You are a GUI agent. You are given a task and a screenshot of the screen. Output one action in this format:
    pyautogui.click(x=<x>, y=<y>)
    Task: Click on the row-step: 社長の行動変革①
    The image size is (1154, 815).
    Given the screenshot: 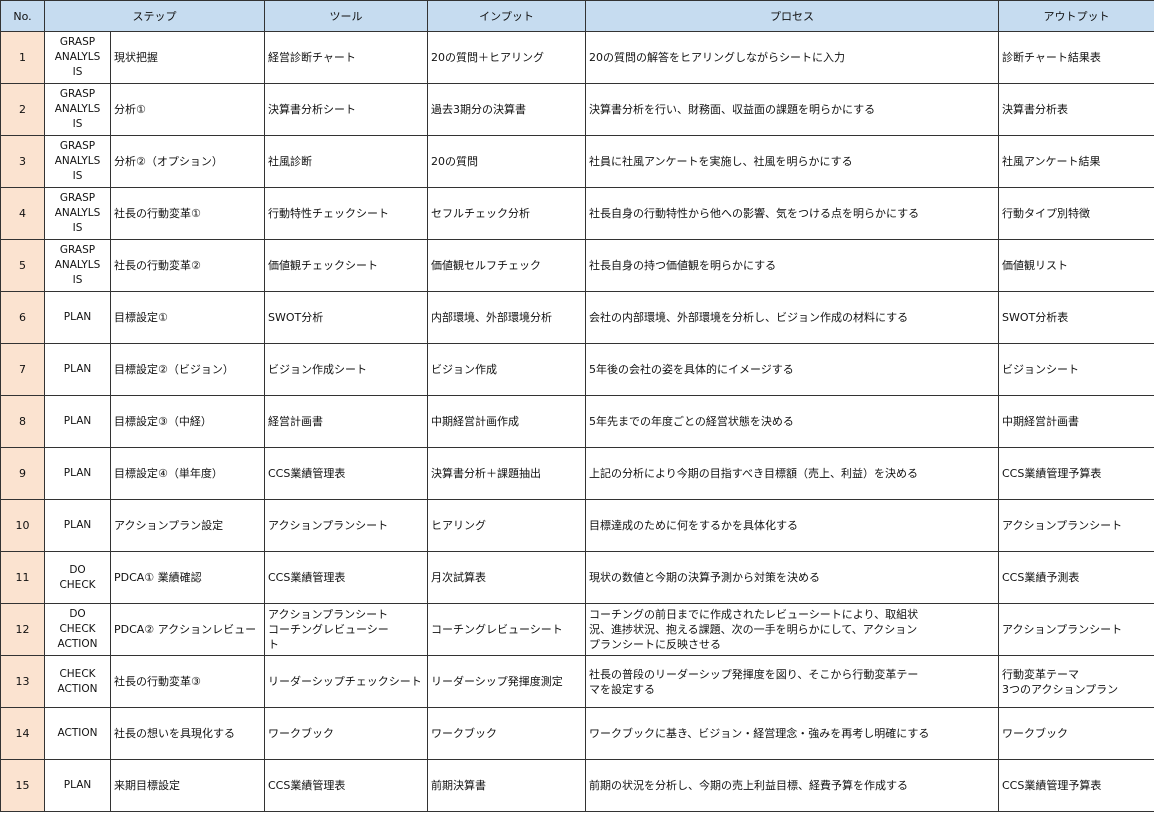 What is the action you would take?
    pyautogui.click(x=187, y=213)
    